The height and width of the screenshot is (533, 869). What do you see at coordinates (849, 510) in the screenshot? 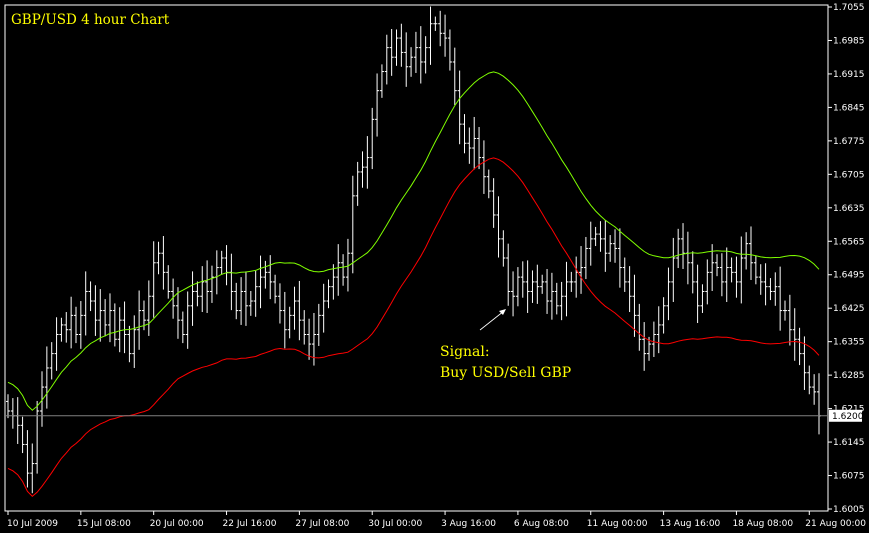
I see `y-tick-label: 1.6005` at bounding box center [849, 510].